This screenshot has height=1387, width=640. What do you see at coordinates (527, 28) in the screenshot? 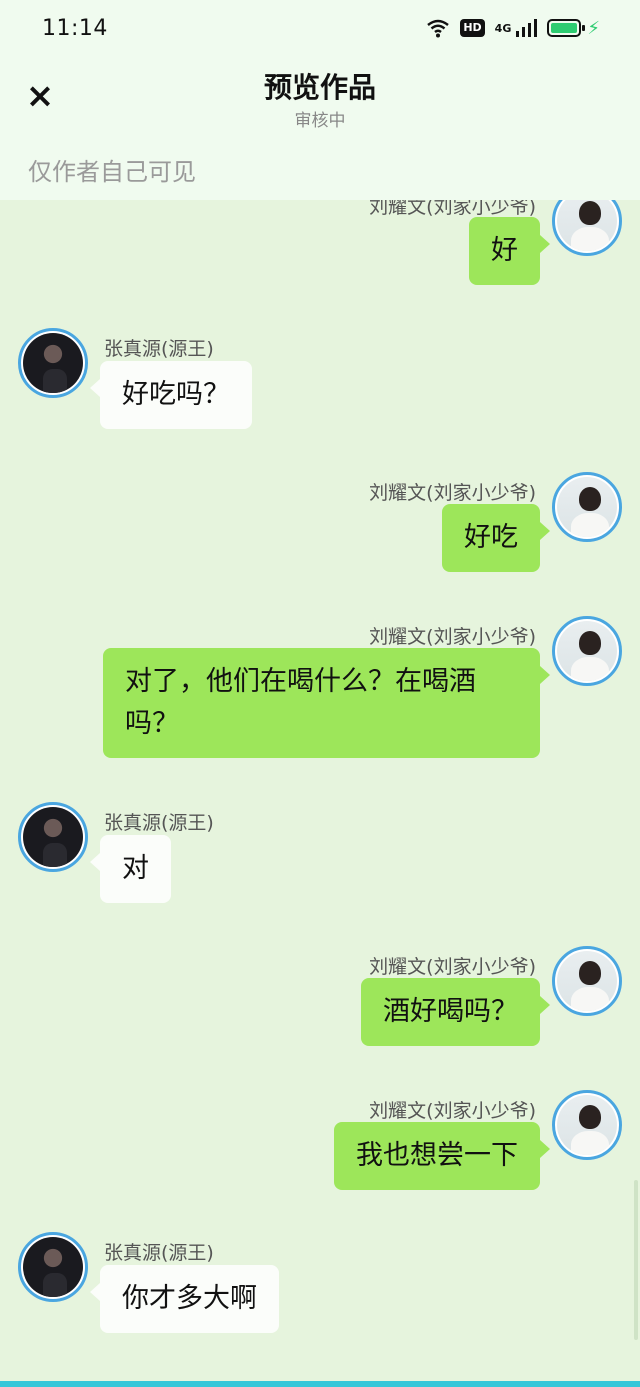
I see `signal-icon` at bounding box center [527, 28].